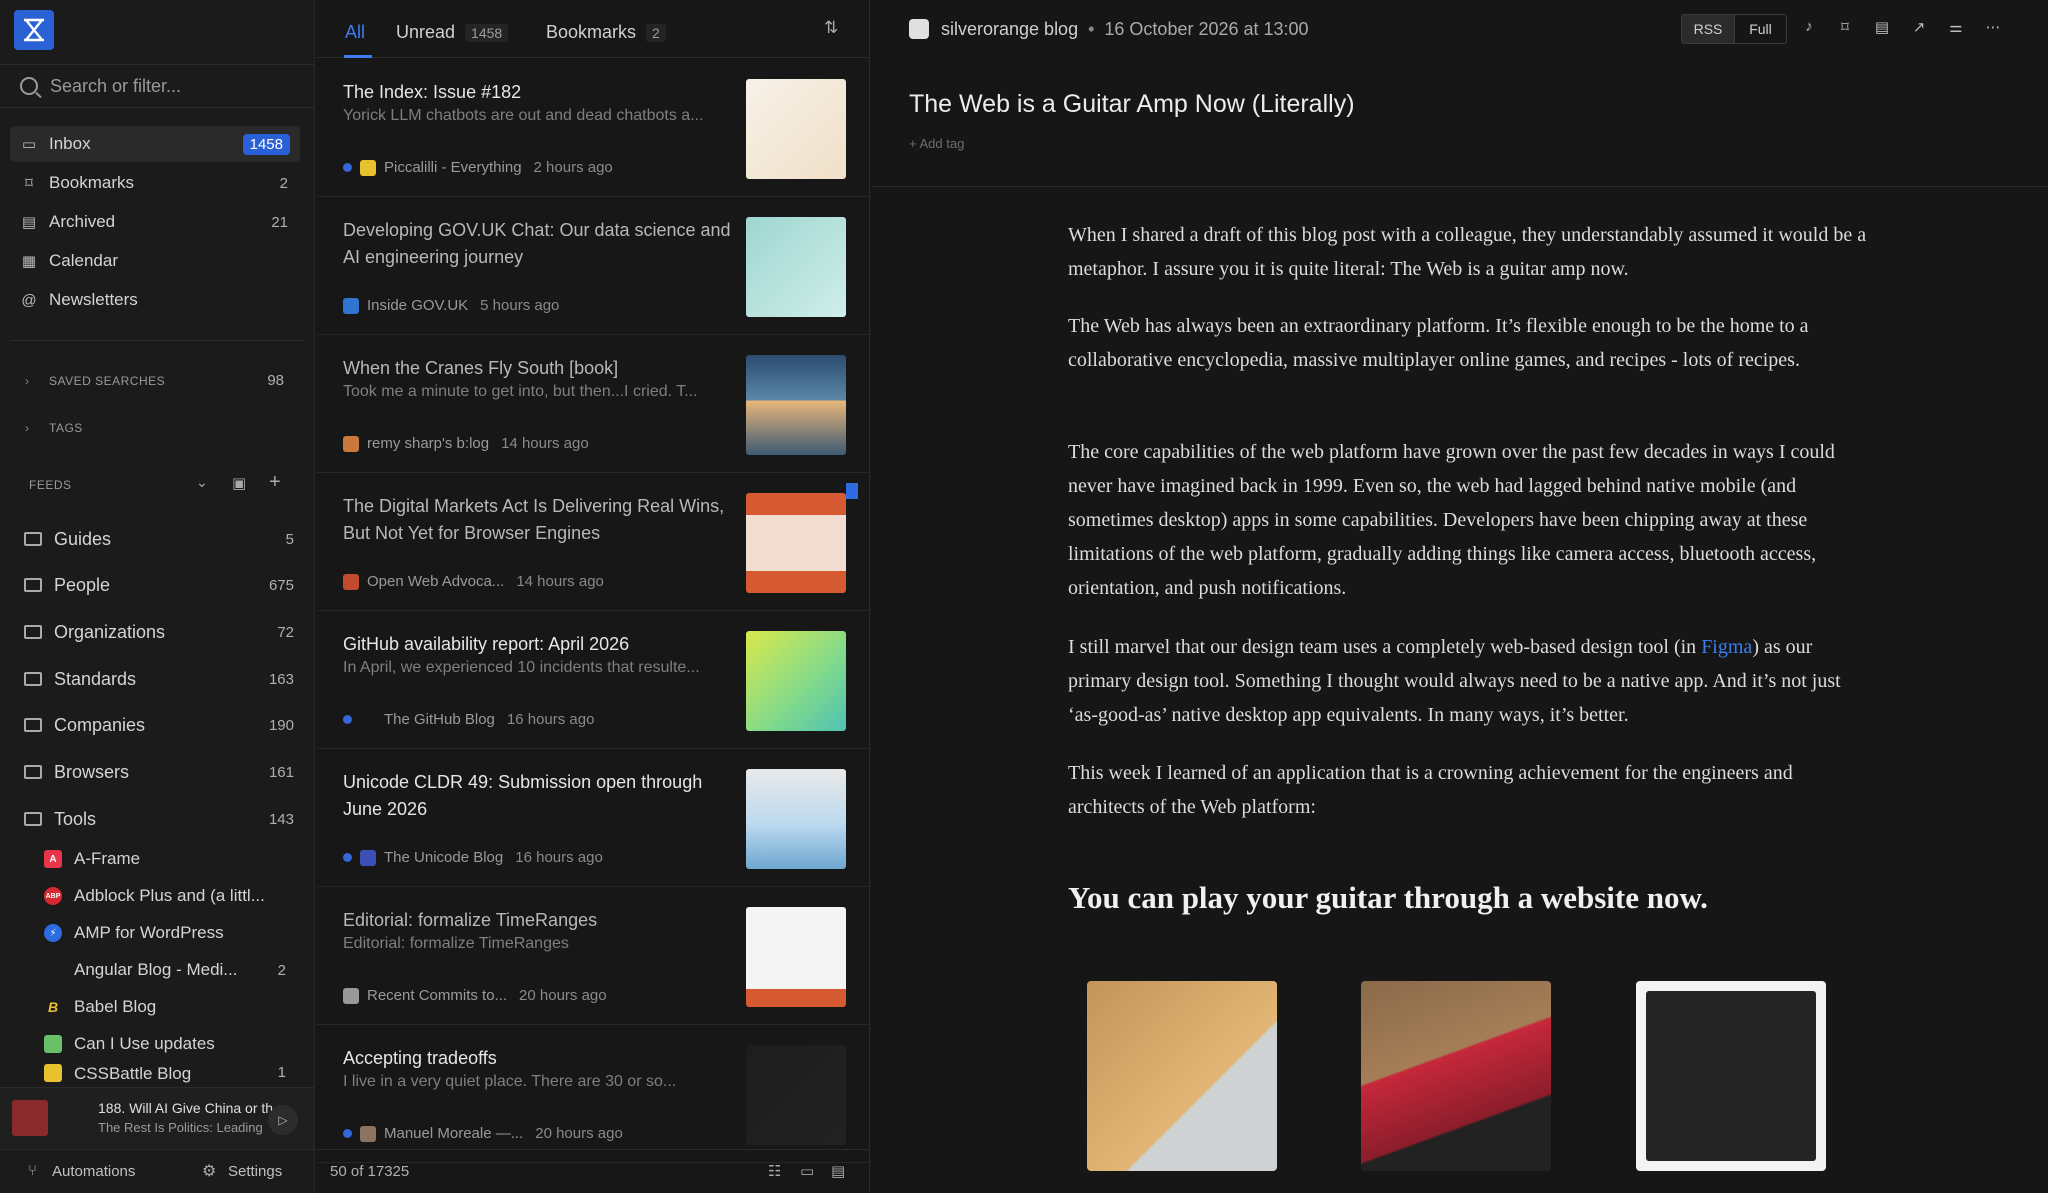 The image size is (2048, 1193). I want to click on tab-bookmarks: Bookmarks 2, so click(606, 32).